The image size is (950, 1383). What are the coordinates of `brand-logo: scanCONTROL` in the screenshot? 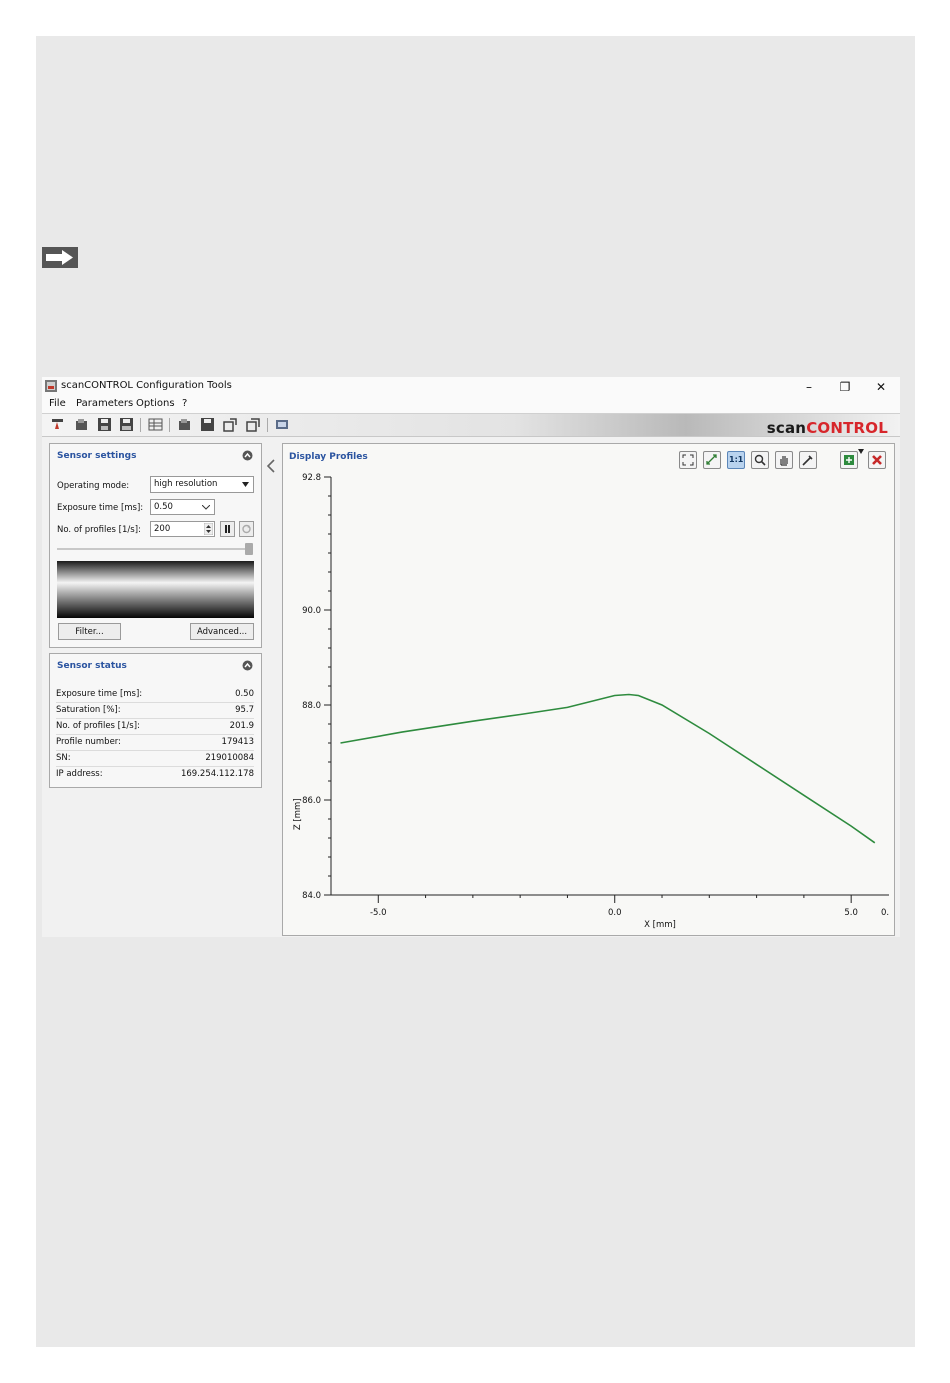 It's located at (827, 428).